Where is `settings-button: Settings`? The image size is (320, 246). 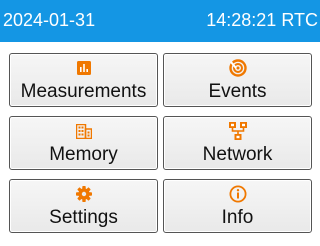
settings-button: Settings is located at coordinates (83, 206).